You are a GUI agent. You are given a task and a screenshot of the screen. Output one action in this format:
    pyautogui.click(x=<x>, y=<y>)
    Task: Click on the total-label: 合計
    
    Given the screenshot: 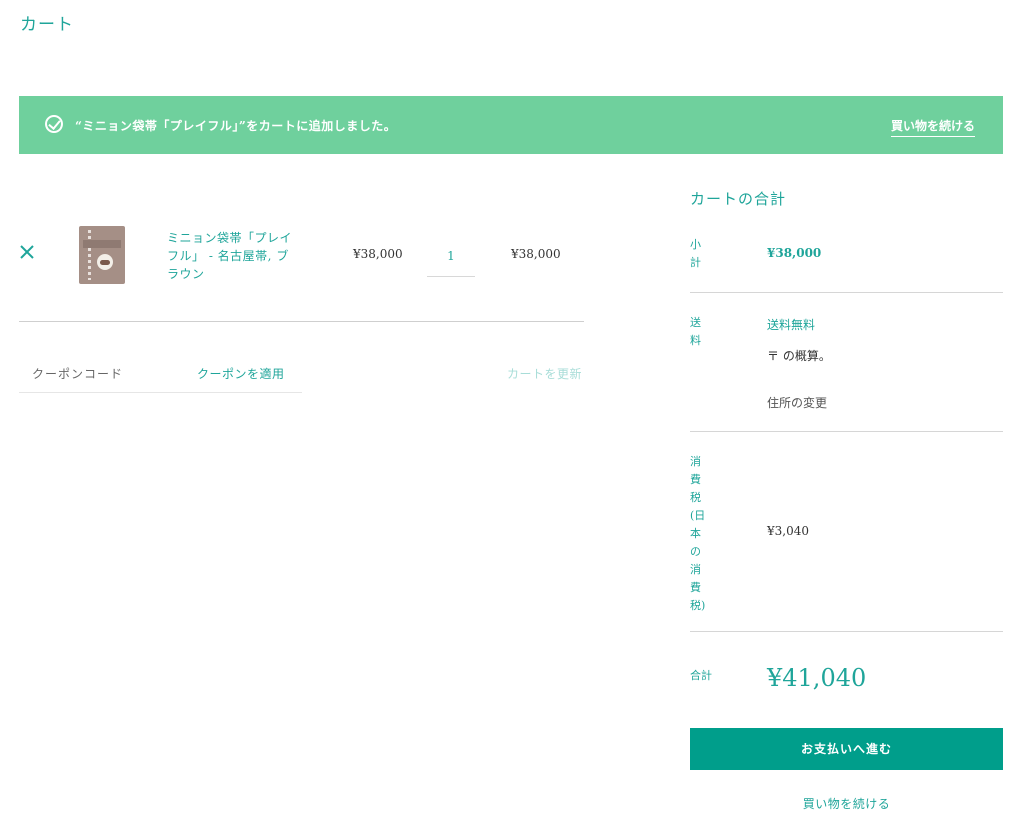 What is the action you would take?
    pyautogui.click(x=701, y=675)
    